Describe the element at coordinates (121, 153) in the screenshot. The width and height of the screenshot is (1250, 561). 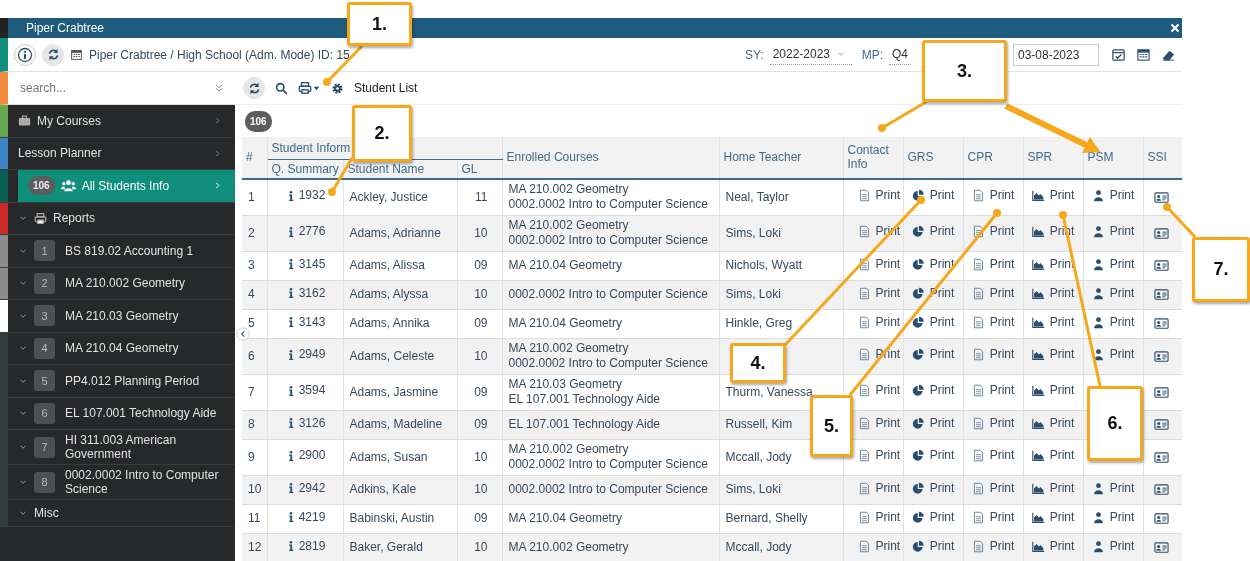
I see `sidebar-item: Lesson Planner` at that location.